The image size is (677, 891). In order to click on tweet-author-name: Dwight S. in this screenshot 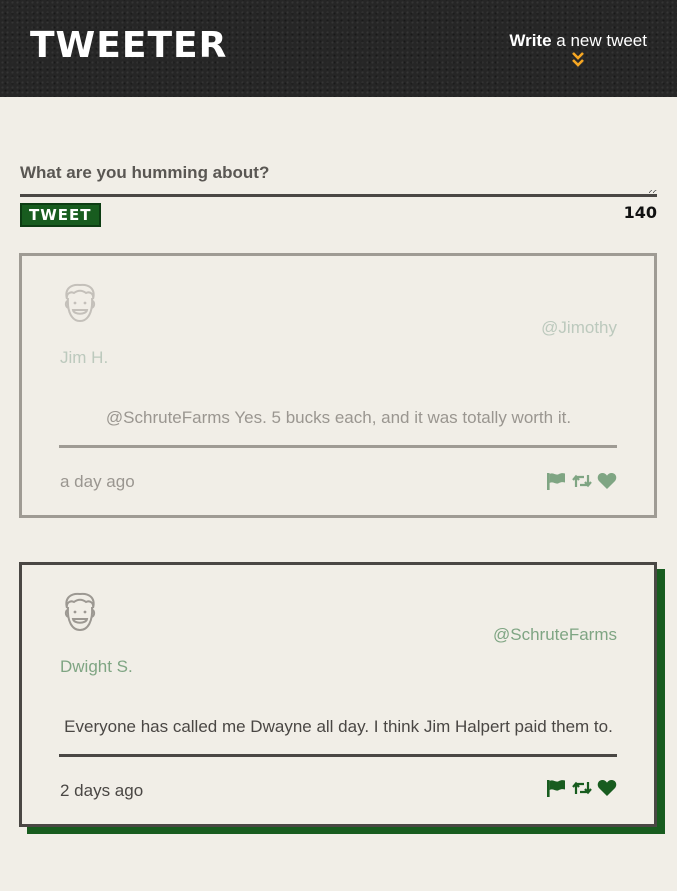, I will do `click(96, 666)`.